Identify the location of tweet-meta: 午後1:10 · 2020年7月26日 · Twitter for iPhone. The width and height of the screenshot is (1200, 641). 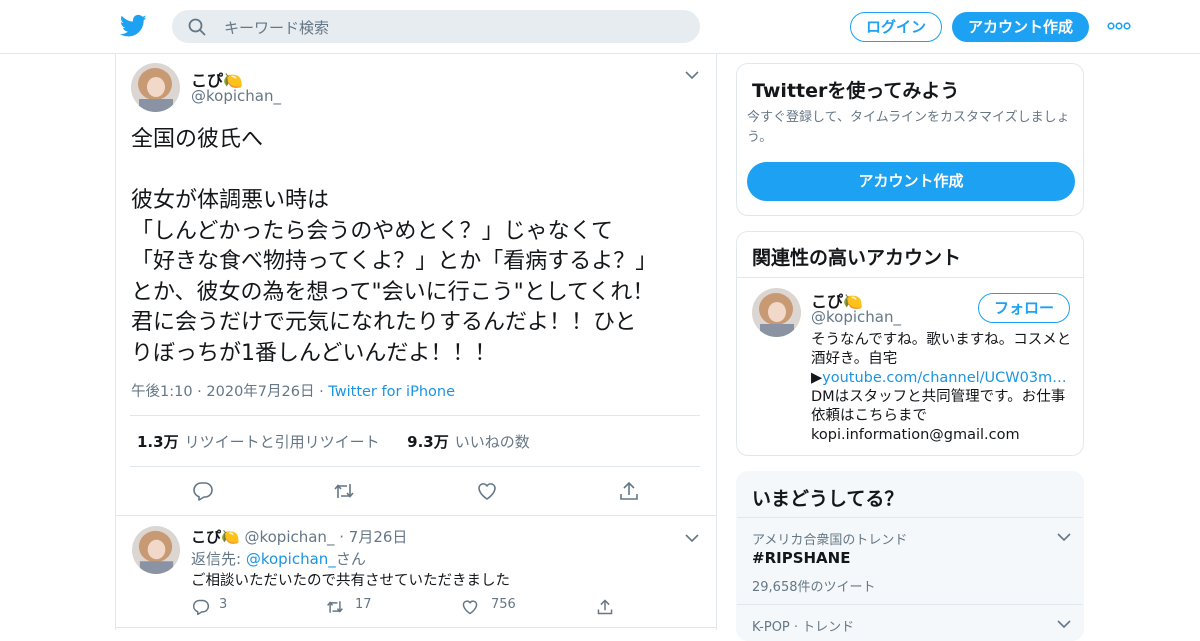
(293, 390).